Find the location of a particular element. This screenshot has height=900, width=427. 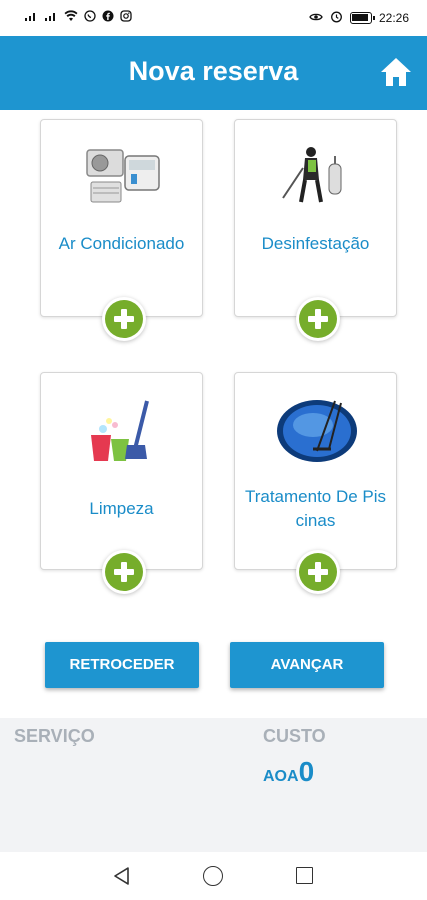

service-header: SERVIÇO is located at coordinates (54, 736).